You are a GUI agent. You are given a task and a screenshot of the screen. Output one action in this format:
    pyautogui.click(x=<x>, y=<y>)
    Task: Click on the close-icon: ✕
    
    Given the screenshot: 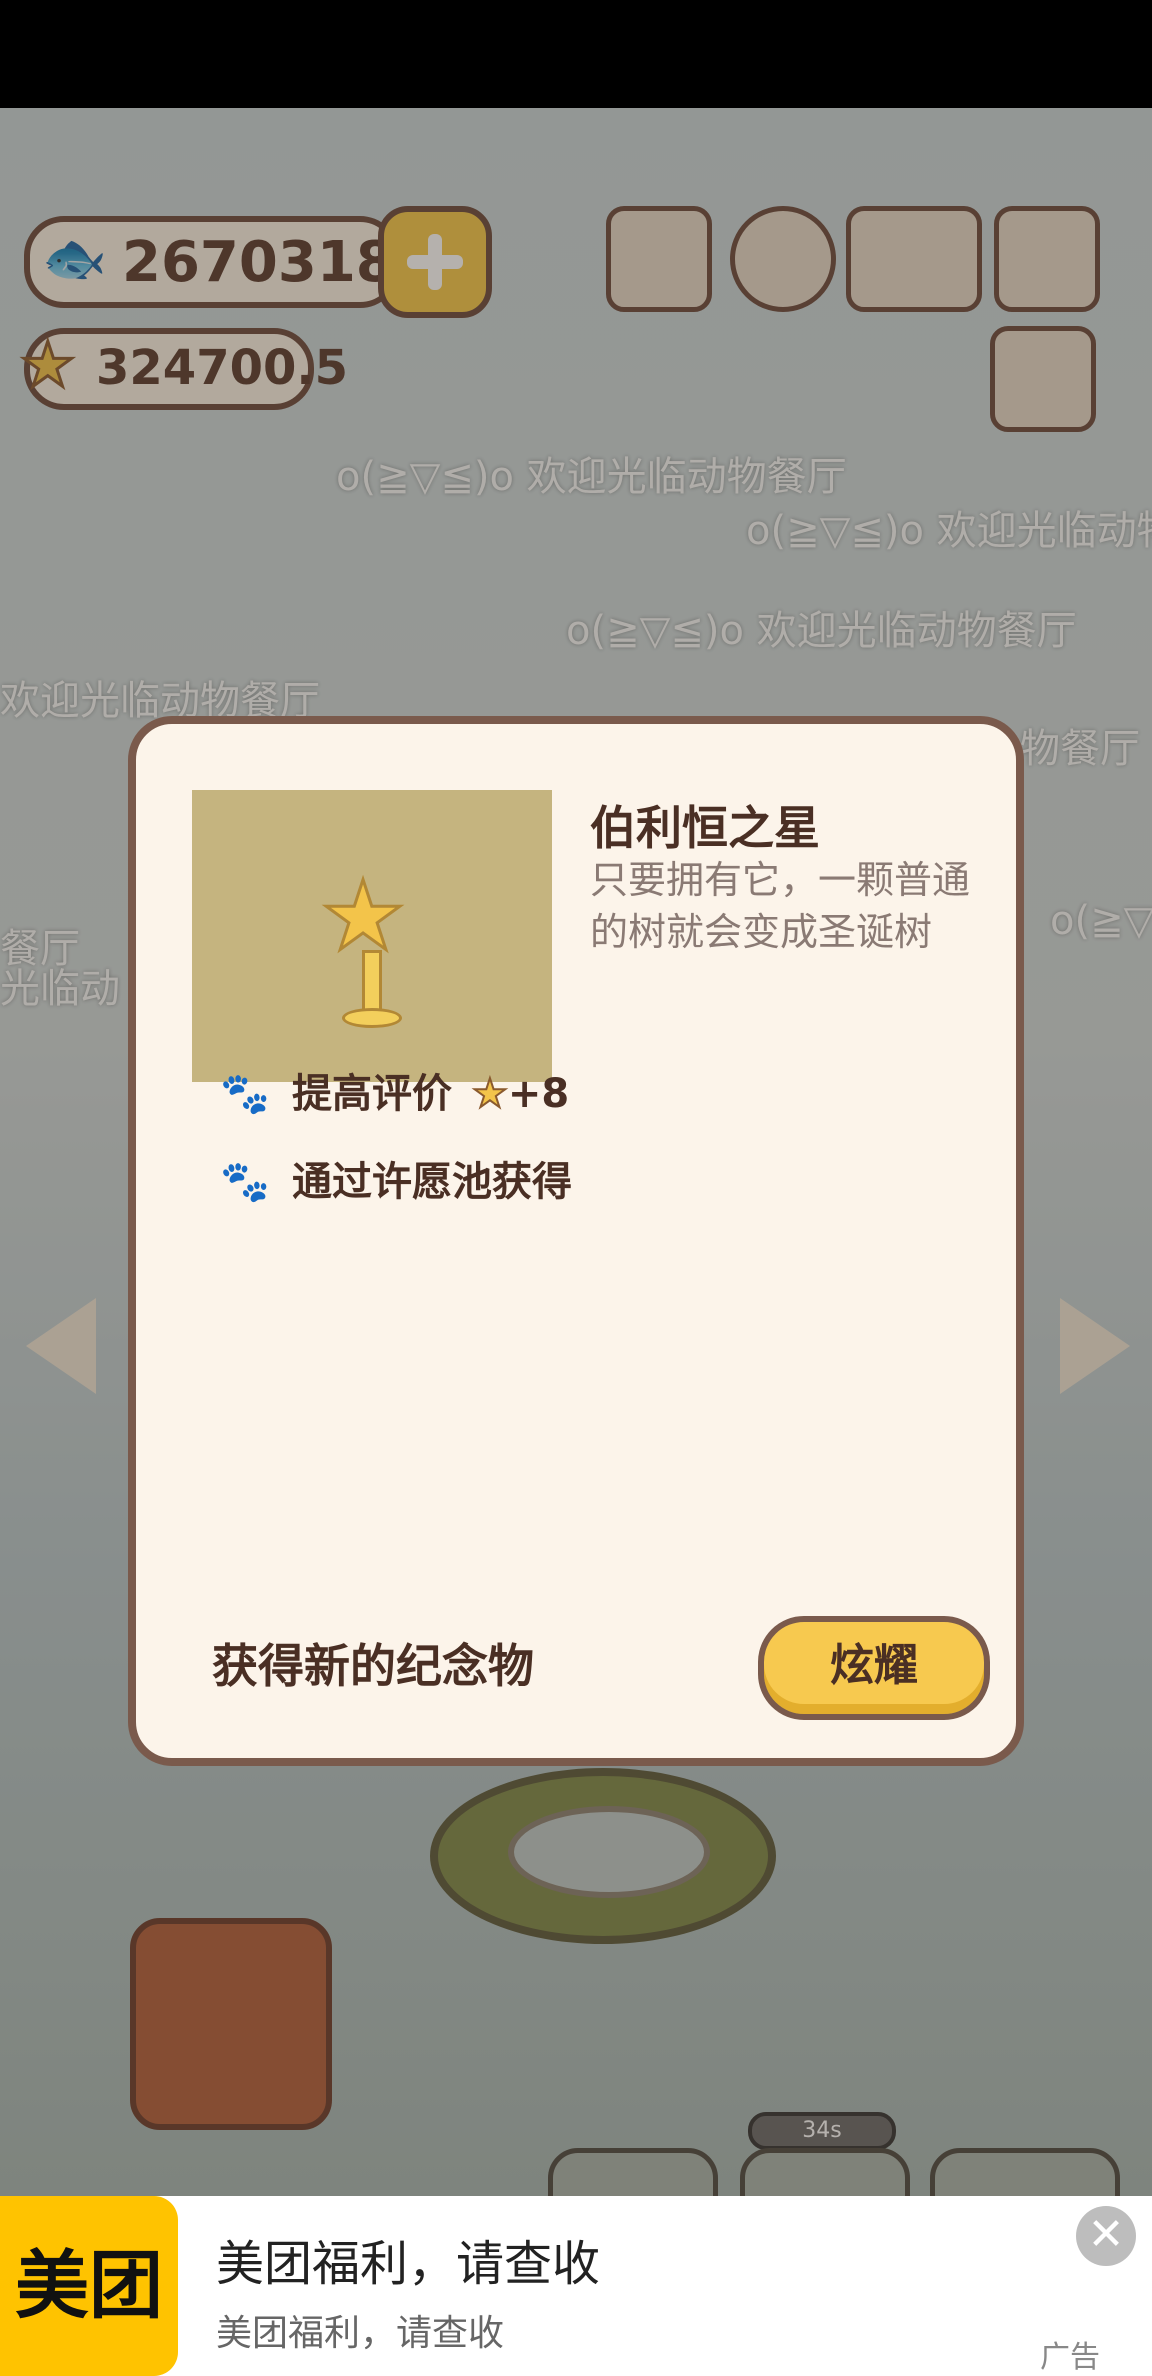 What is the action you would take?
    pyautogui.click(x=1106, y=2236)
    